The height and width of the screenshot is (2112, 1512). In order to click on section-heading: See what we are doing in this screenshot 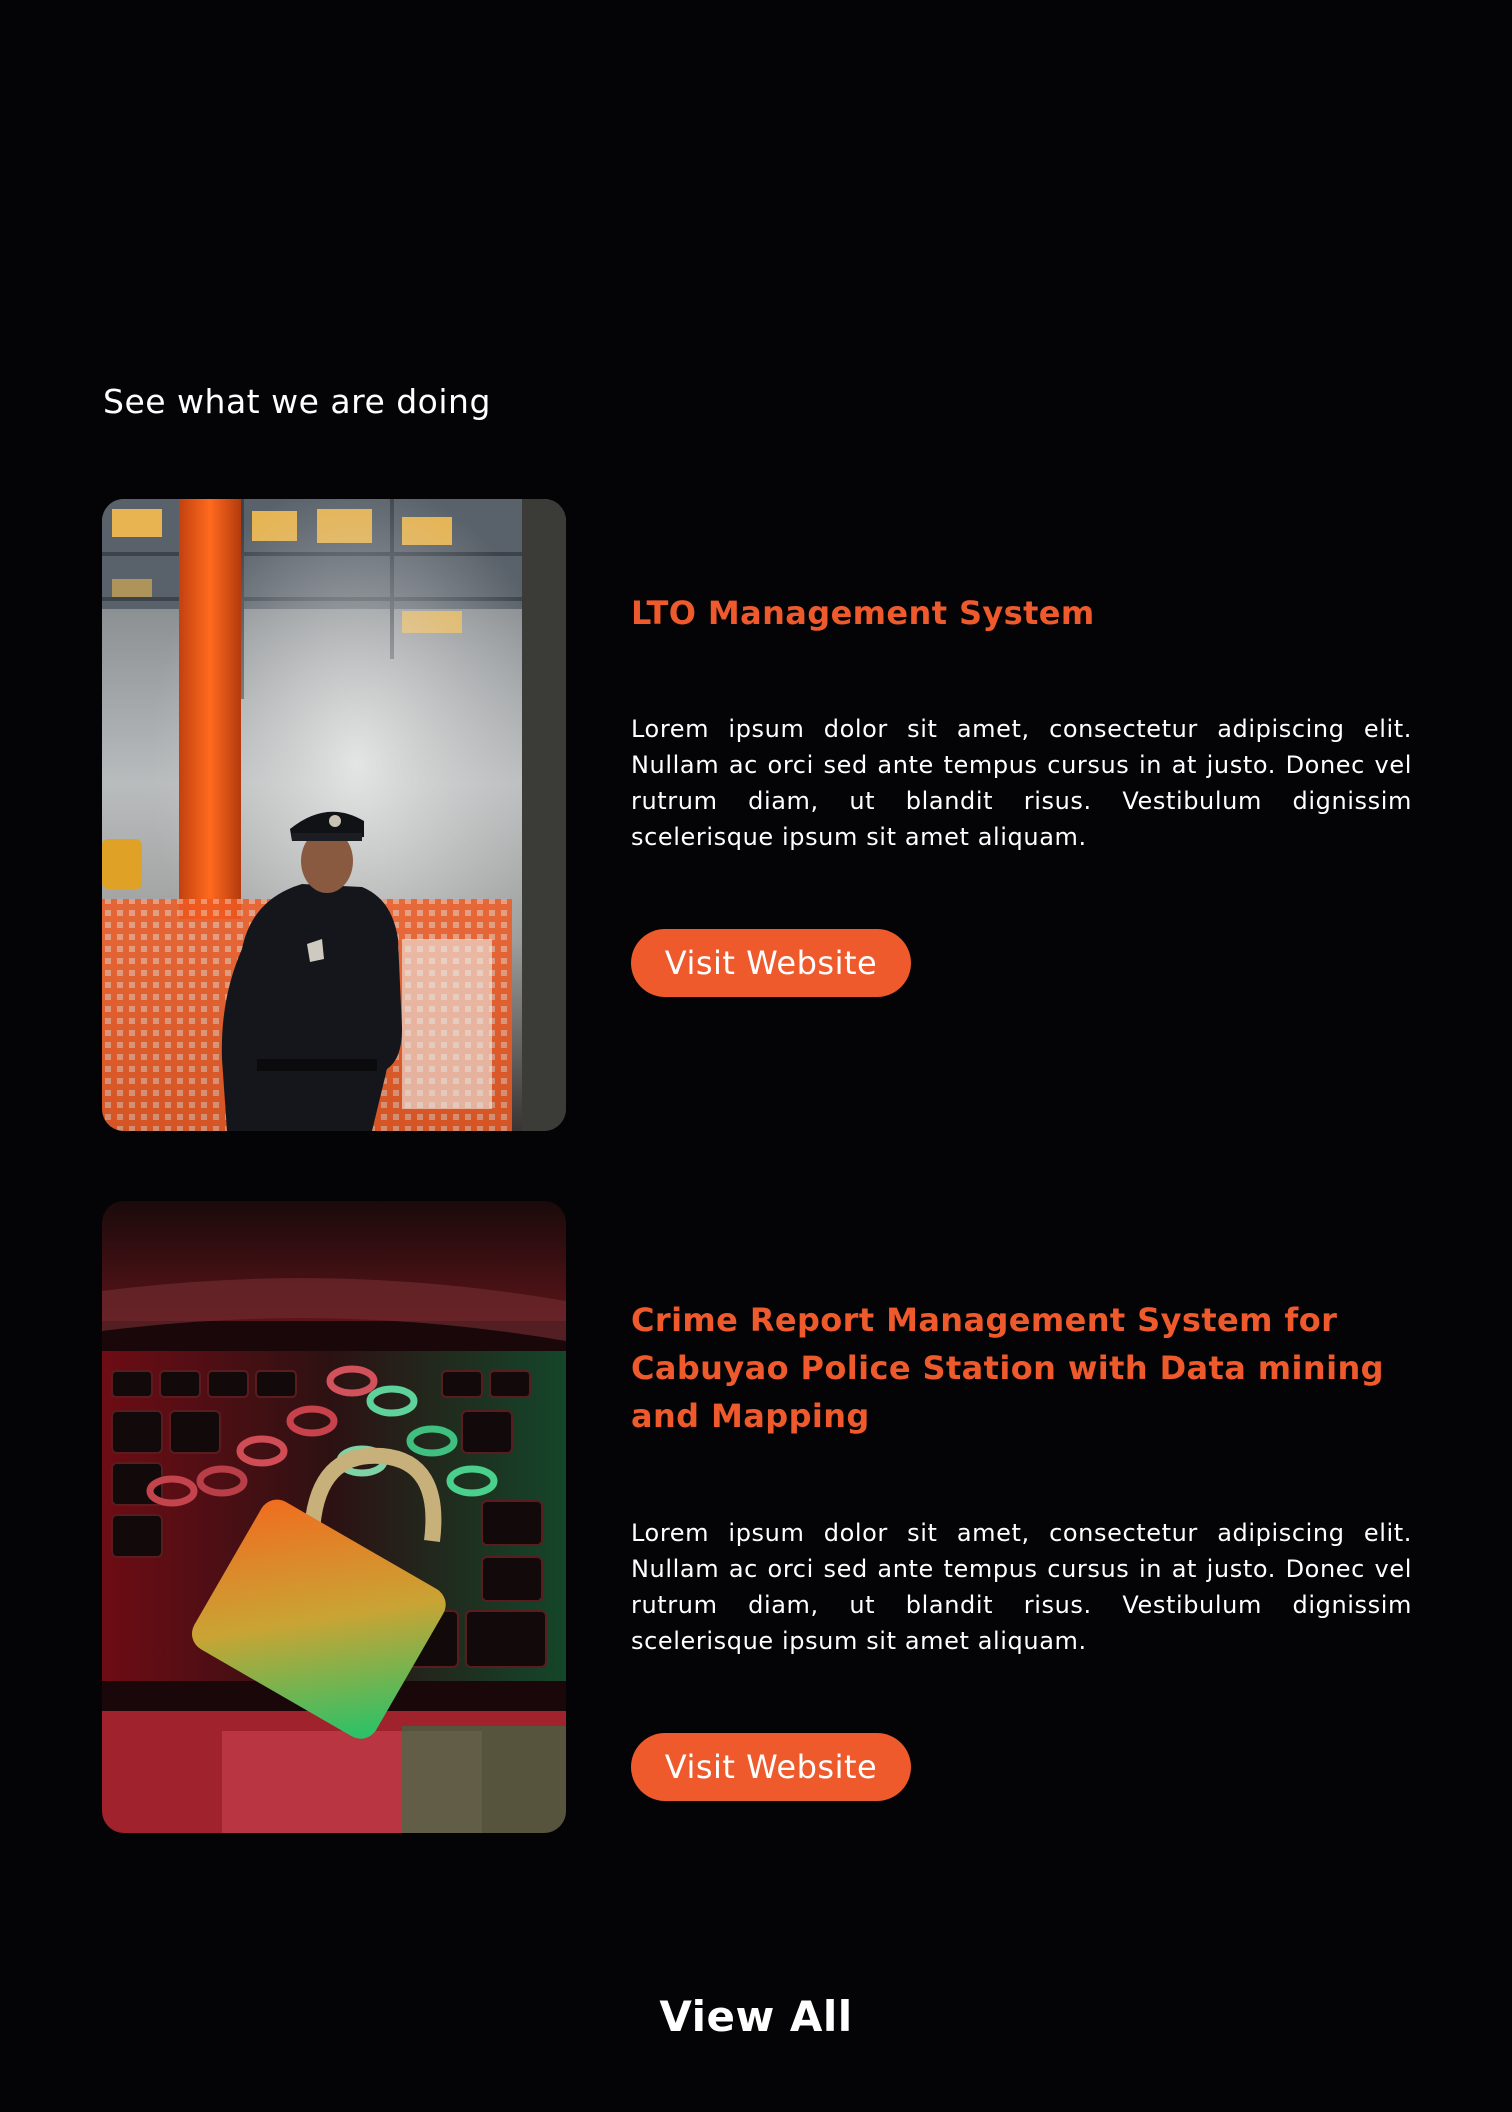, I will do `click(297, 401)`.